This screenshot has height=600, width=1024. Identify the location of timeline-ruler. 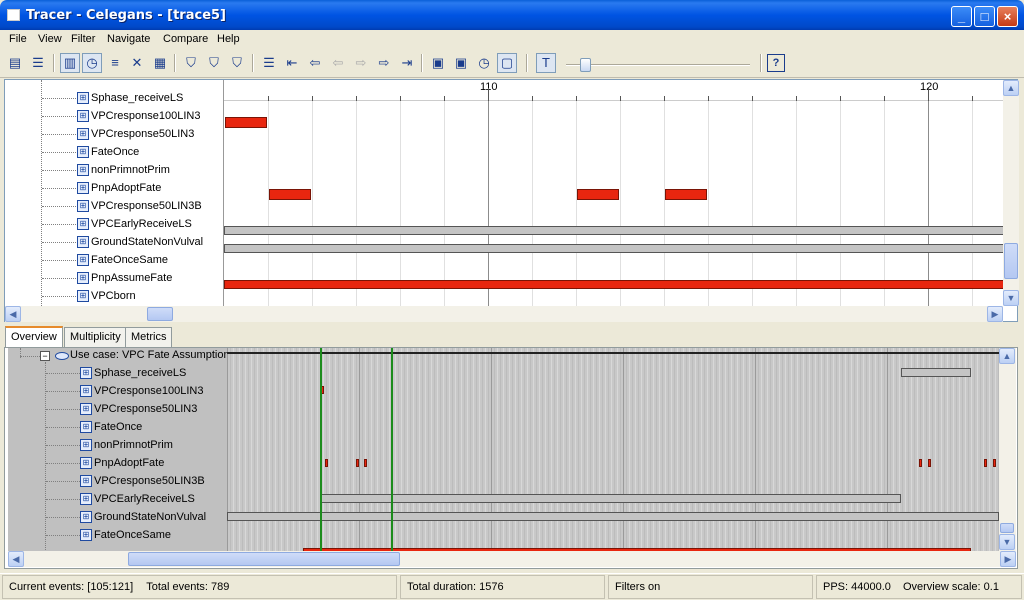
(613, 90).